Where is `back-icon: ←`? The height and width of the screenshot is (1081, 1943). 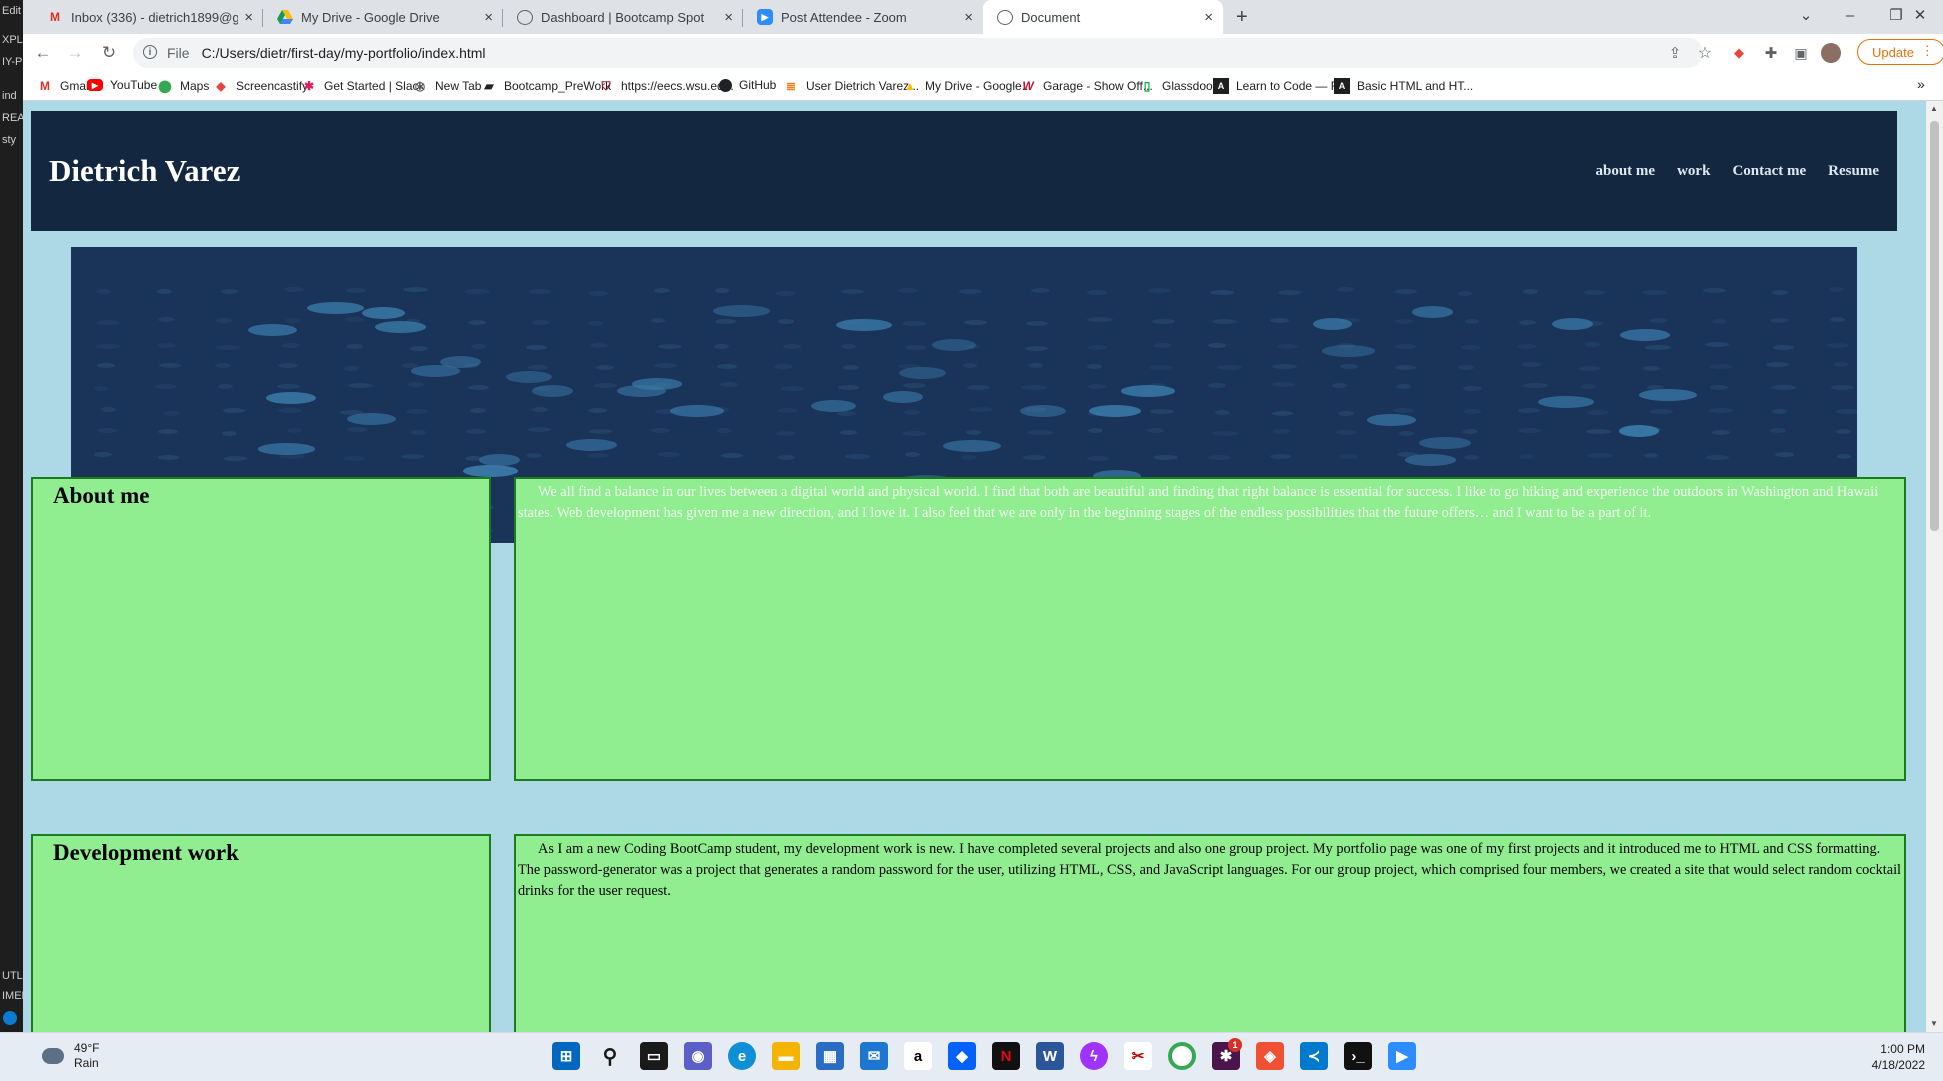 back-icon: ← is located at coordinates (43, 53).